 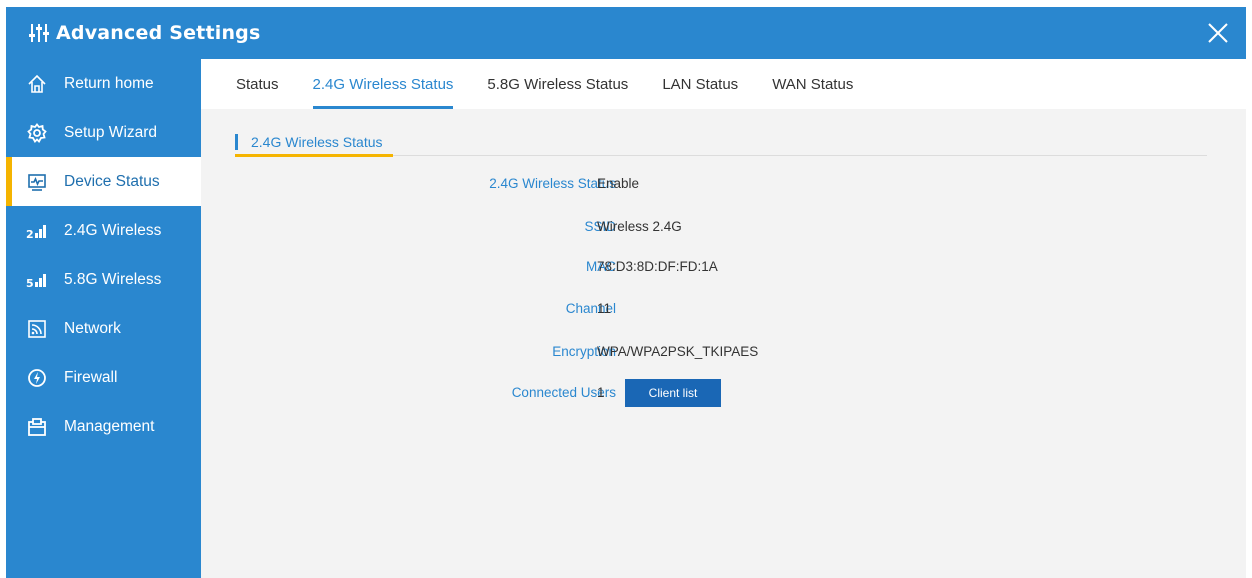 What do you see at coordinates (37, 280) in the screenshot?
I see `signal-5g-icon: 5` at bounding box center [37, 280].